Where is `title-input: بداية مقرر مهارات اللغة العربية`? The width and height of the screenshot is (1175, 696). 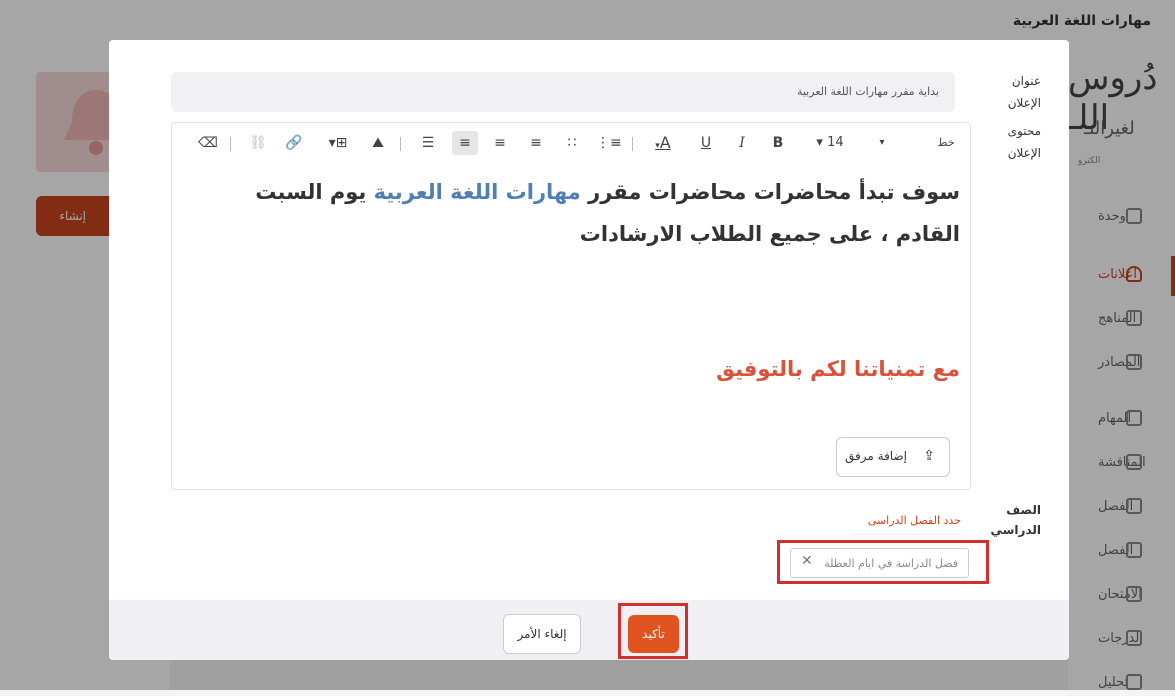 title-input: بداية مقرر مهارات اللغة العربية is located at coordinates (563, 92).